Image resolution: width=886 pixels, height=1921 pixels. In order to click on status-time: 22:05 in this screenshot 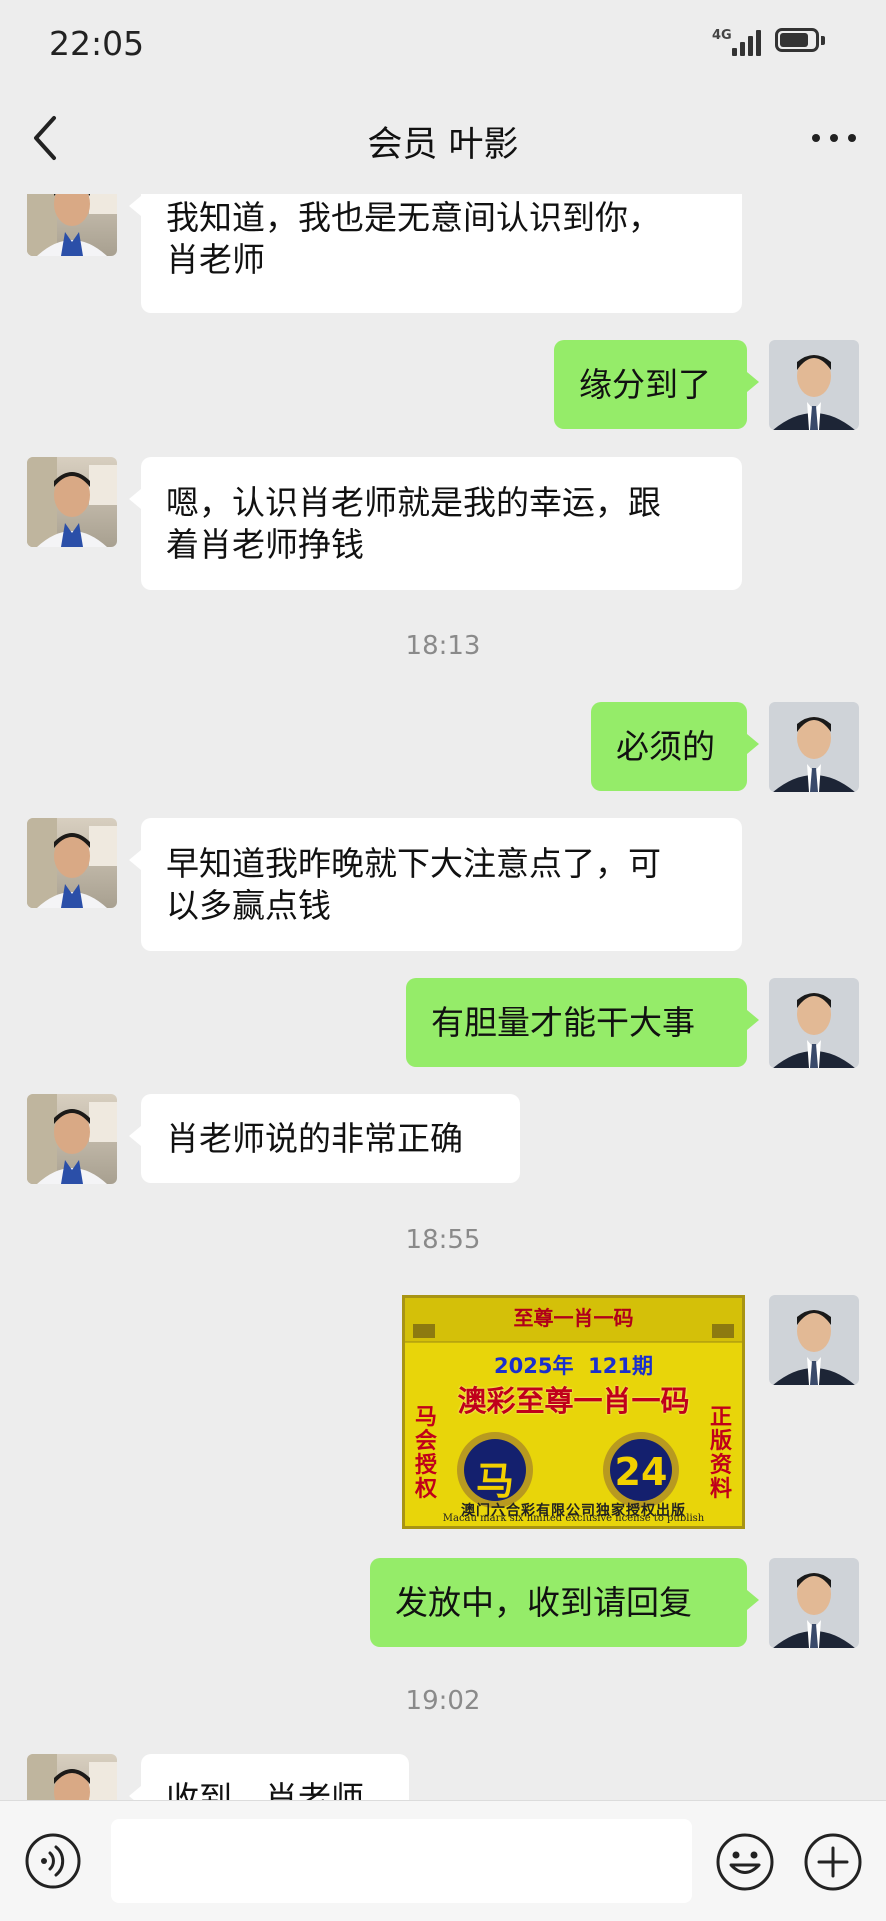, I will do `click(97, 43)`.